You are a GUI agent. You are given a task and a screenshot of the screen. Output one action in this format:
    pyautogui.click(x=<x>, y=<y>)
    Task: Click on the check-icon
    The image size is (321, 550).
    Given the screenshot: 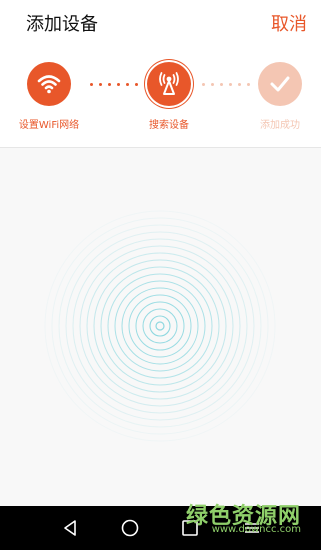 What is the action you would take?
    pyautogui.click(x=280, y=84)
    